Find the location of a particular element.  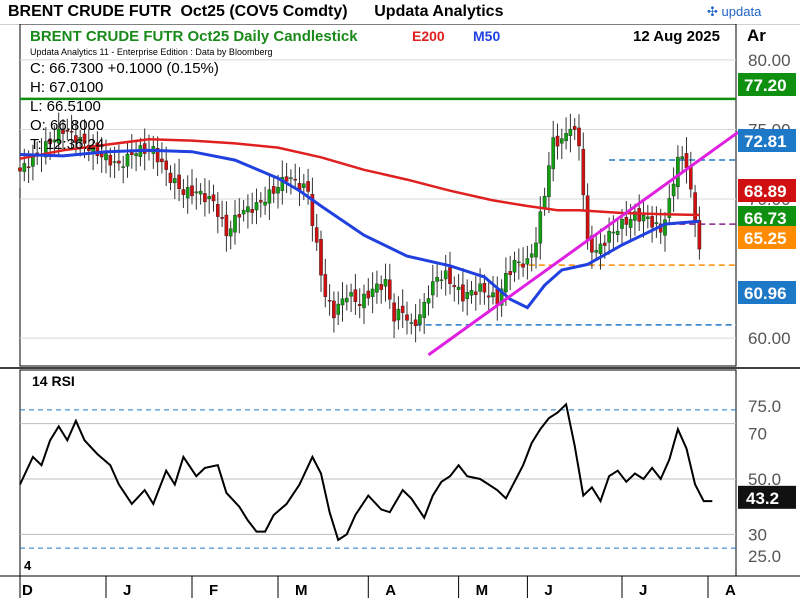

legend-m50: M50 is located at coordinates (486, 36).